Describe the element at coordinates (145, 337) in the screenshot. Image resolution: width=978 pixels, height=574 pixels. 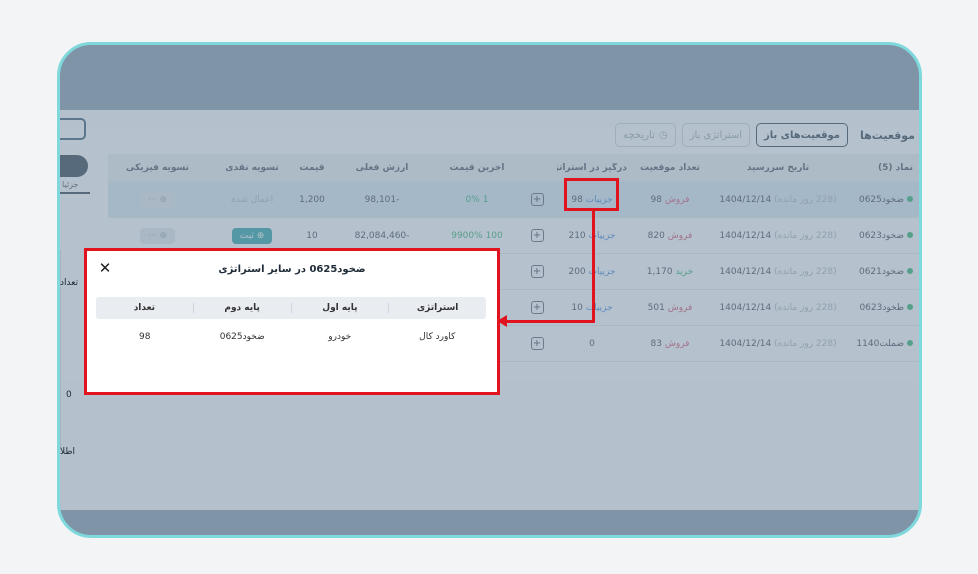
I see `cell-count: 98` at that location.